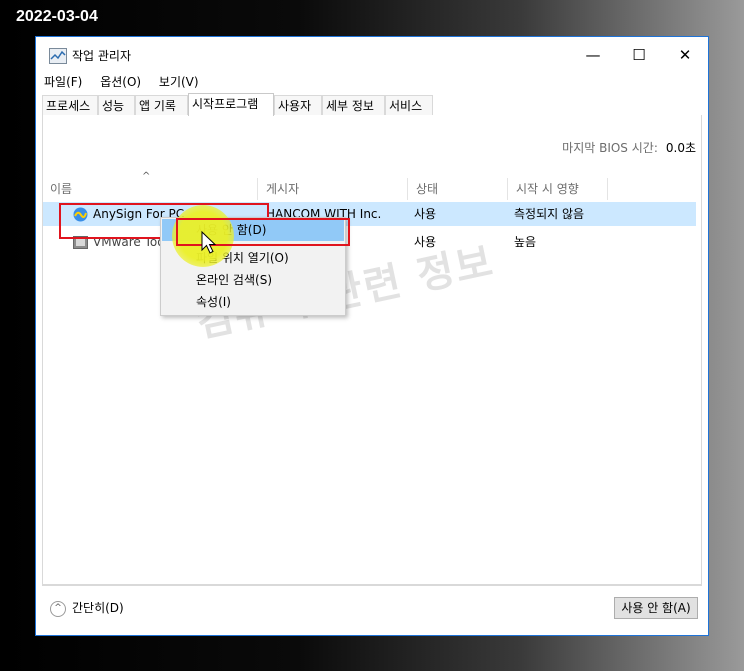 The height and width of the screenshot is (671, 744). Describe the element at coordinates (58, 608) in the screenshot. I see `chevron-up-icon: ^` at that location.